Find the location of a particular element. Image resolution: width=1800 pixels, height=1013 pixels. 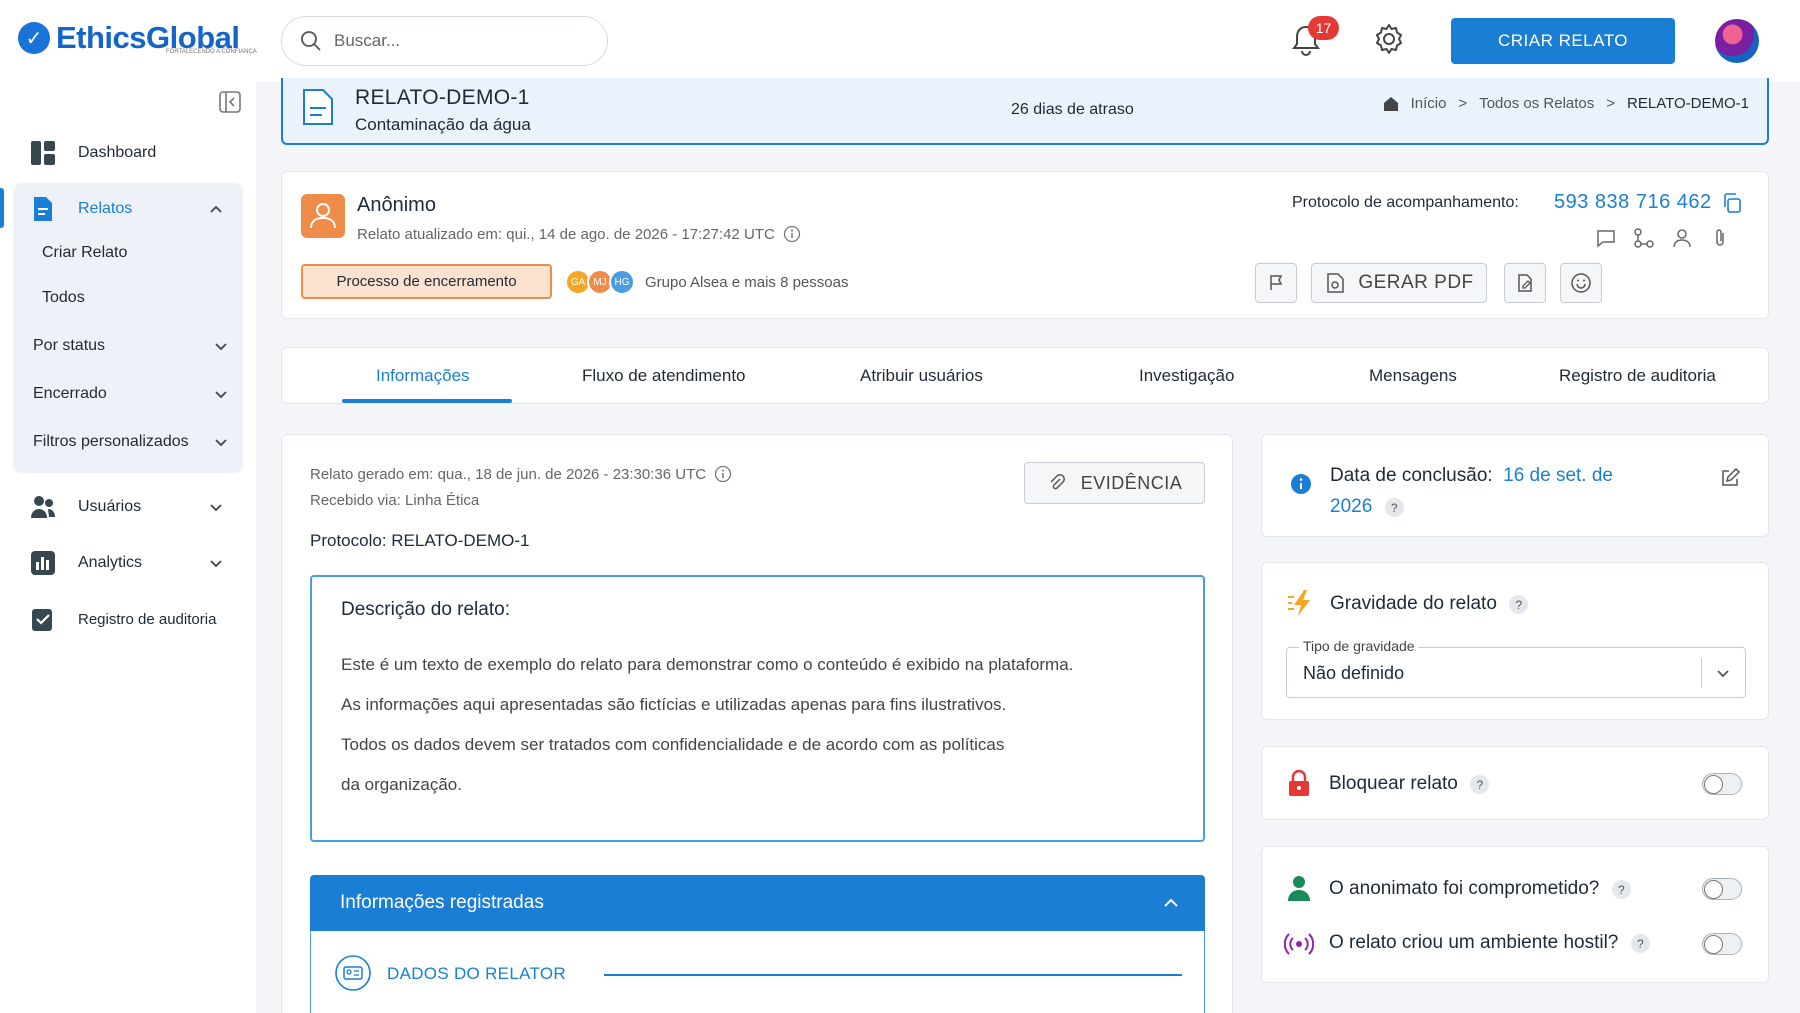

sidebar-item-label: Encerrado is located at coordinates (70, 393).